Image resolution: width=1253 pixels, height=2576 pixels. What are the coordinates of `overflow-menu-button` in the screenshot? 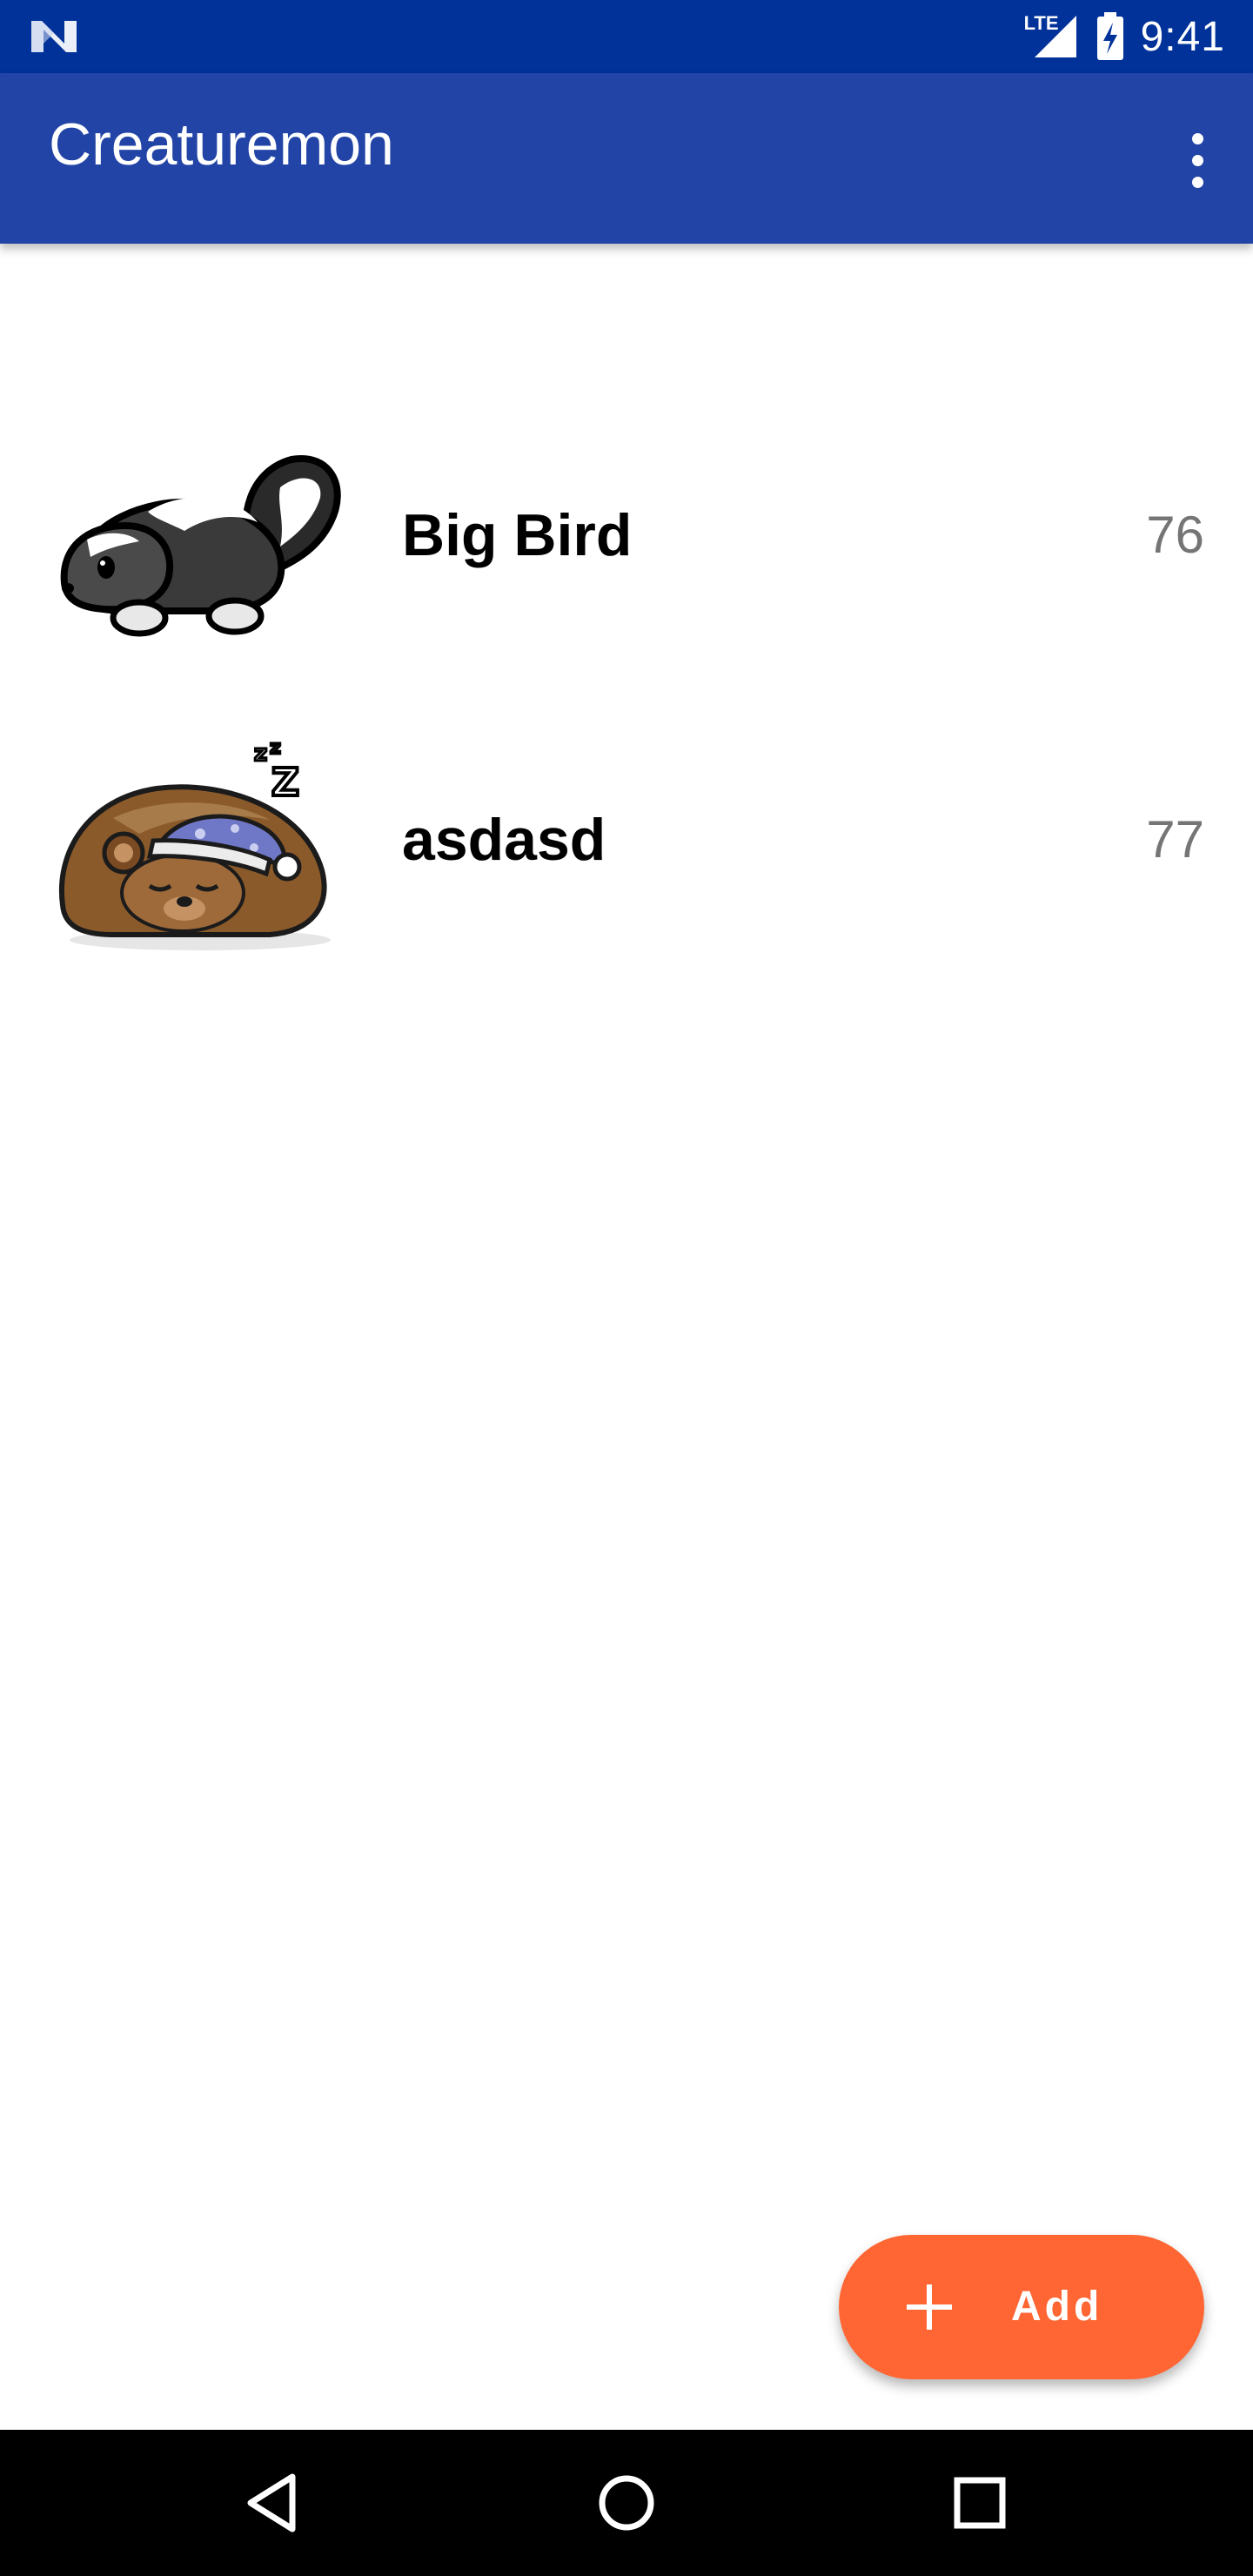 It's located at (1197, 160).